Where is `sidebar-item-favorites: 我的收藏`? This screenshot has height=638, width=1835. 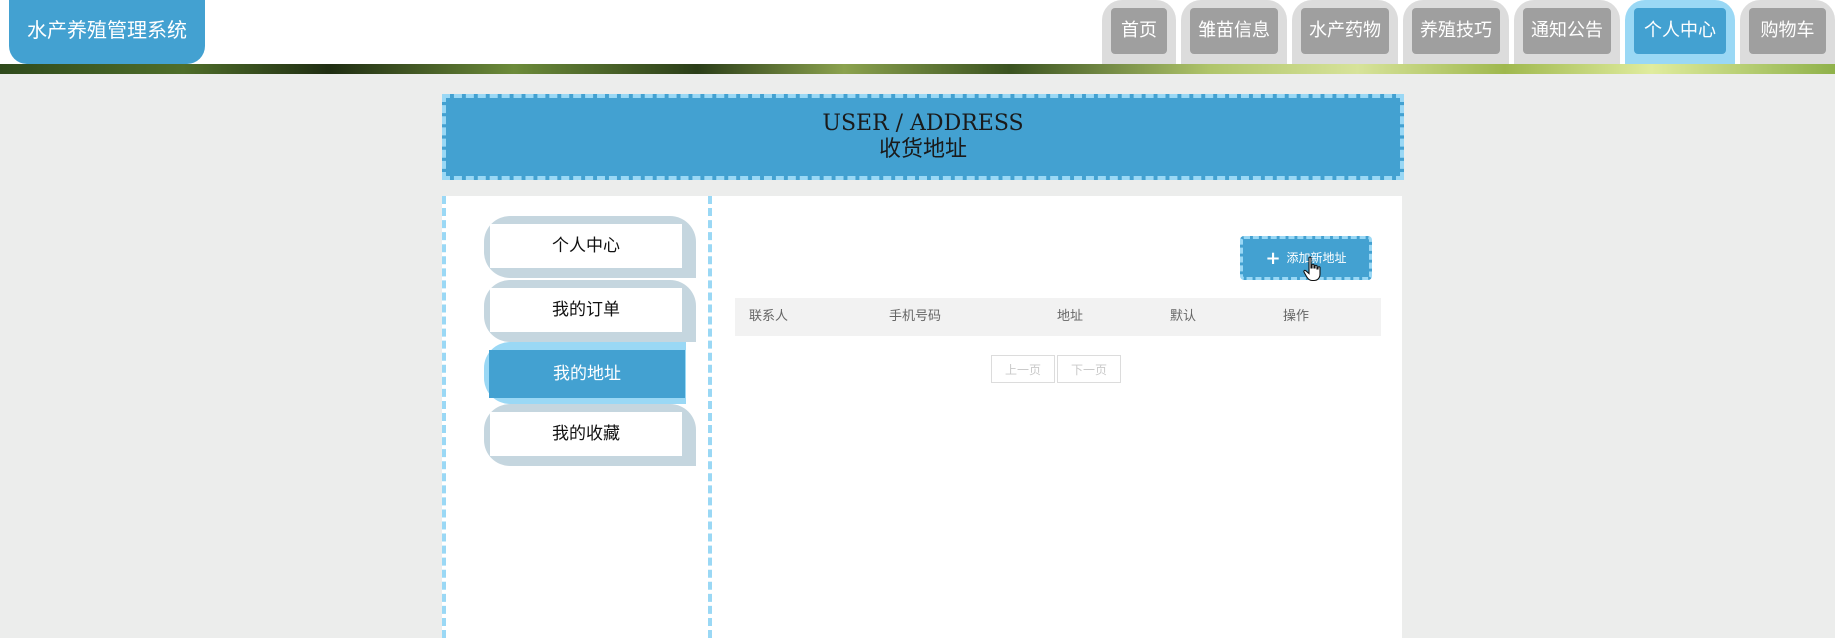 sidebar-item-favorites: 我的收藏 is located at coordinates (590, 435).